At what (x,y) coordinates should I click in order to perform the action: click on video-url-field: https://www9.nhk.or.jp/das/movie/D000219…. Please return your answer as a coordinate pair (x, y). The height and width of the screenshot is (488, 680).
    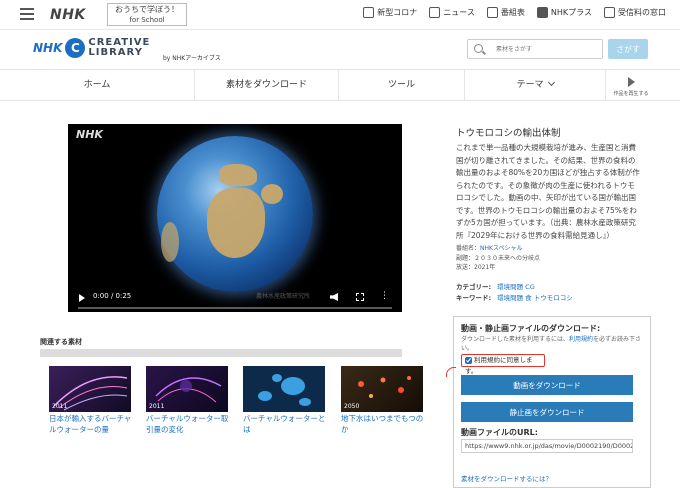
    Looking at the image, I should click on (547, 446).